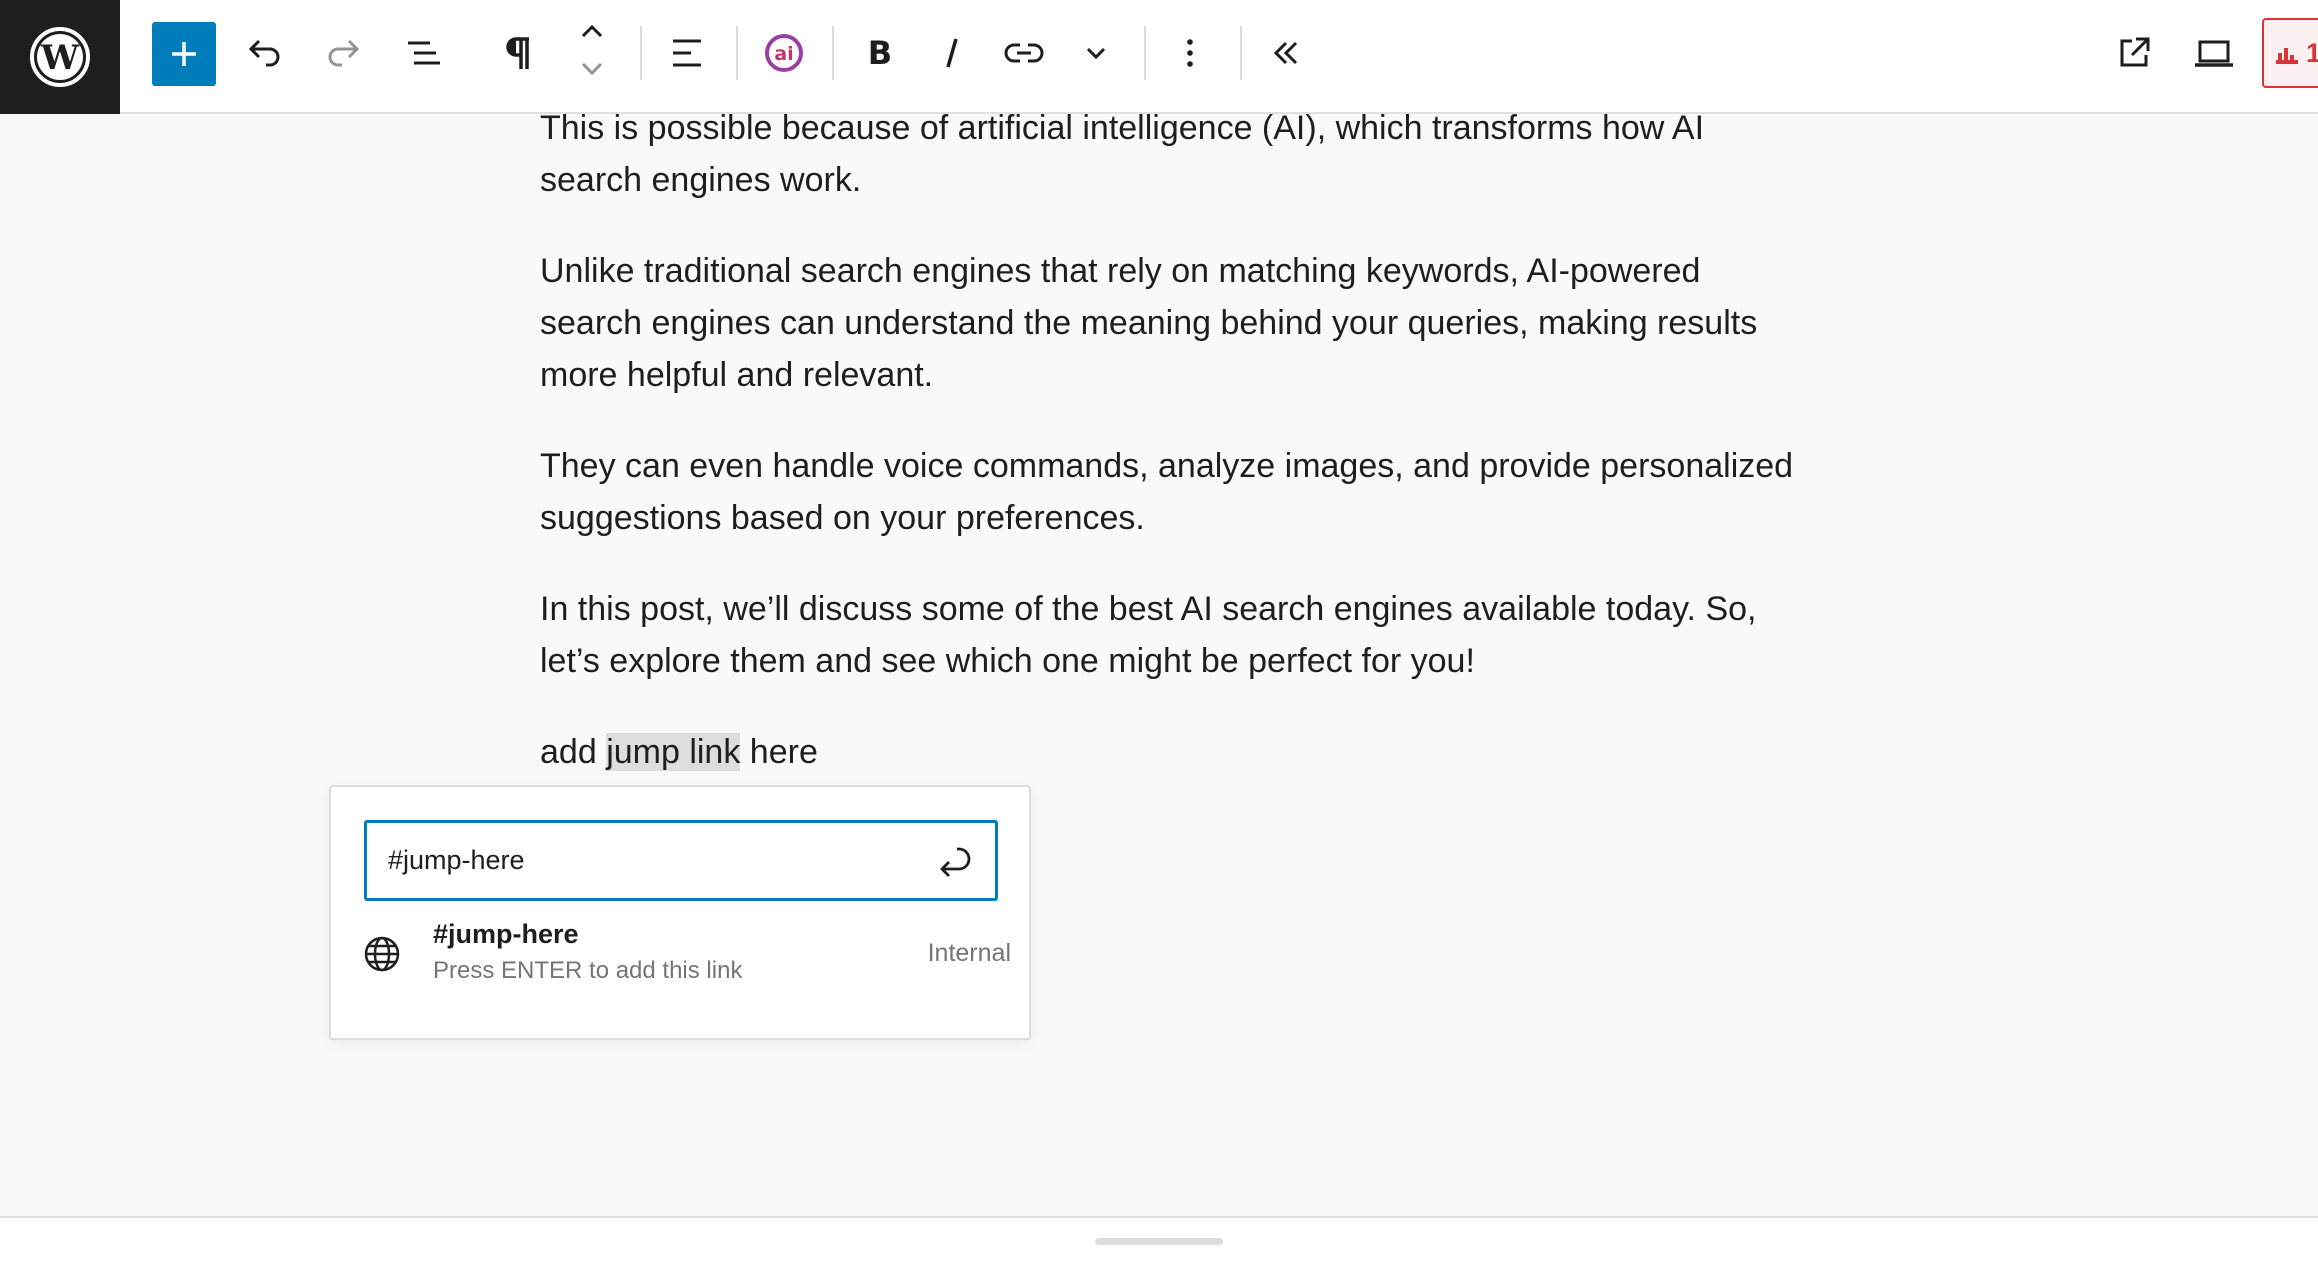  I want to click on italic-icon, so click(952, 53).